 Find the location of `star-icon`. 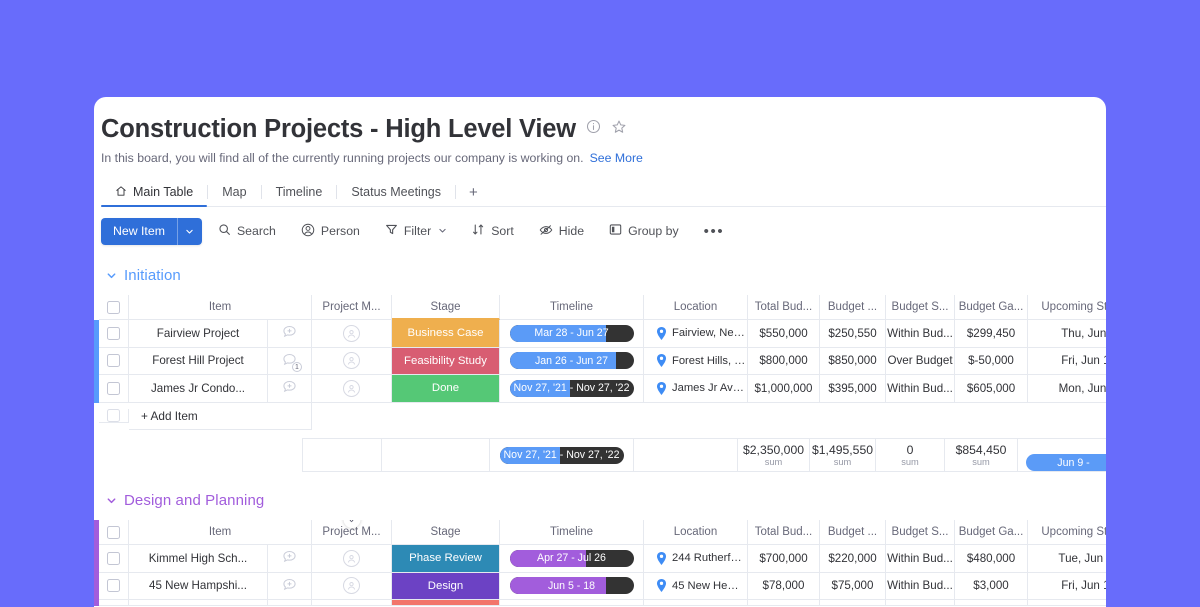

star-icon is located at coordinates (619, 129).